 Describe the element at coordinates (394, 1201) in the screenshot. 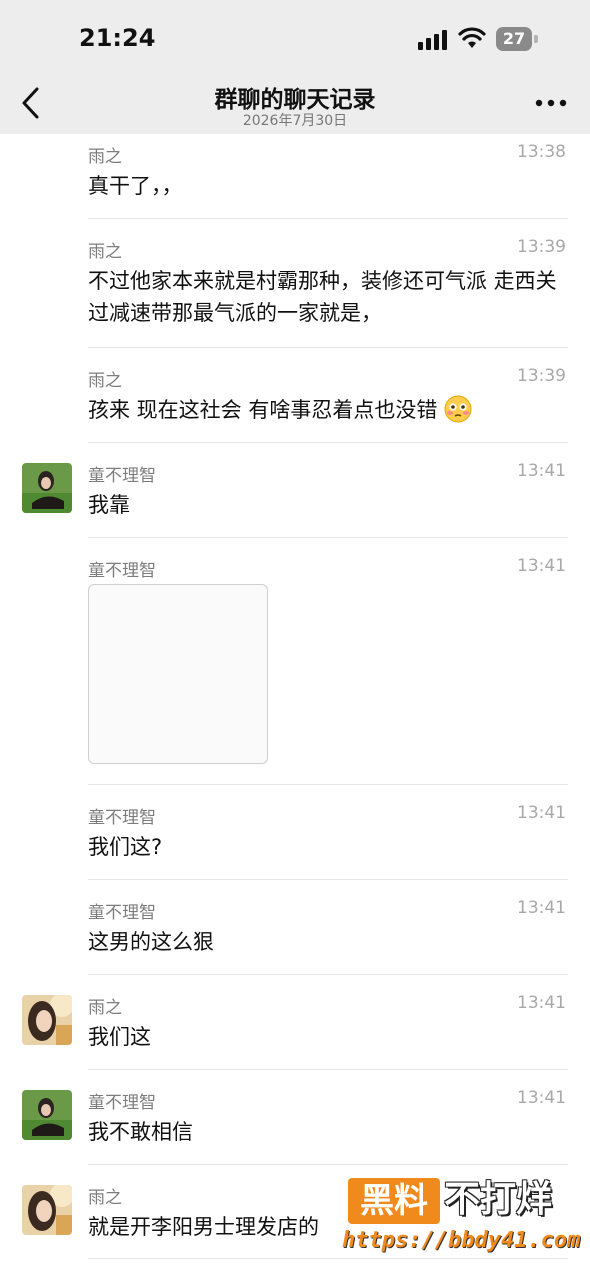

I see `watermark-box-text: 黑料` at that location.